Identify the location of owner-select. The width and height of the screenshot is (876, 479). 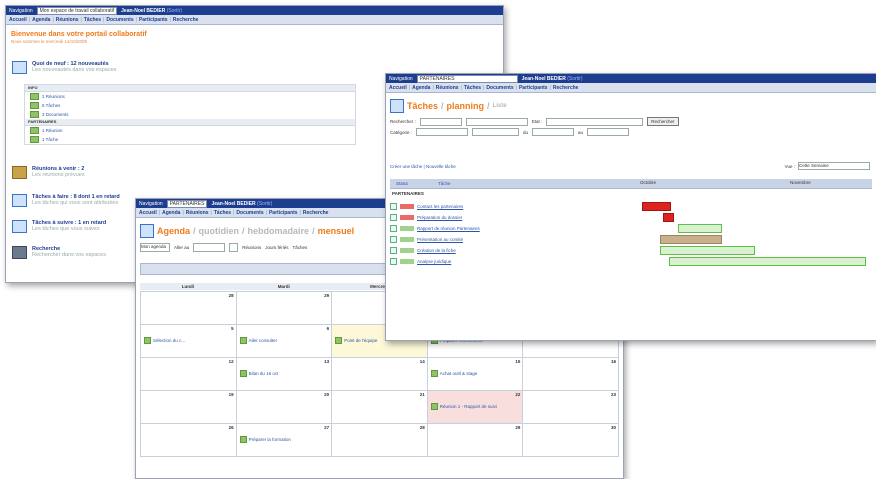
(496, 132).